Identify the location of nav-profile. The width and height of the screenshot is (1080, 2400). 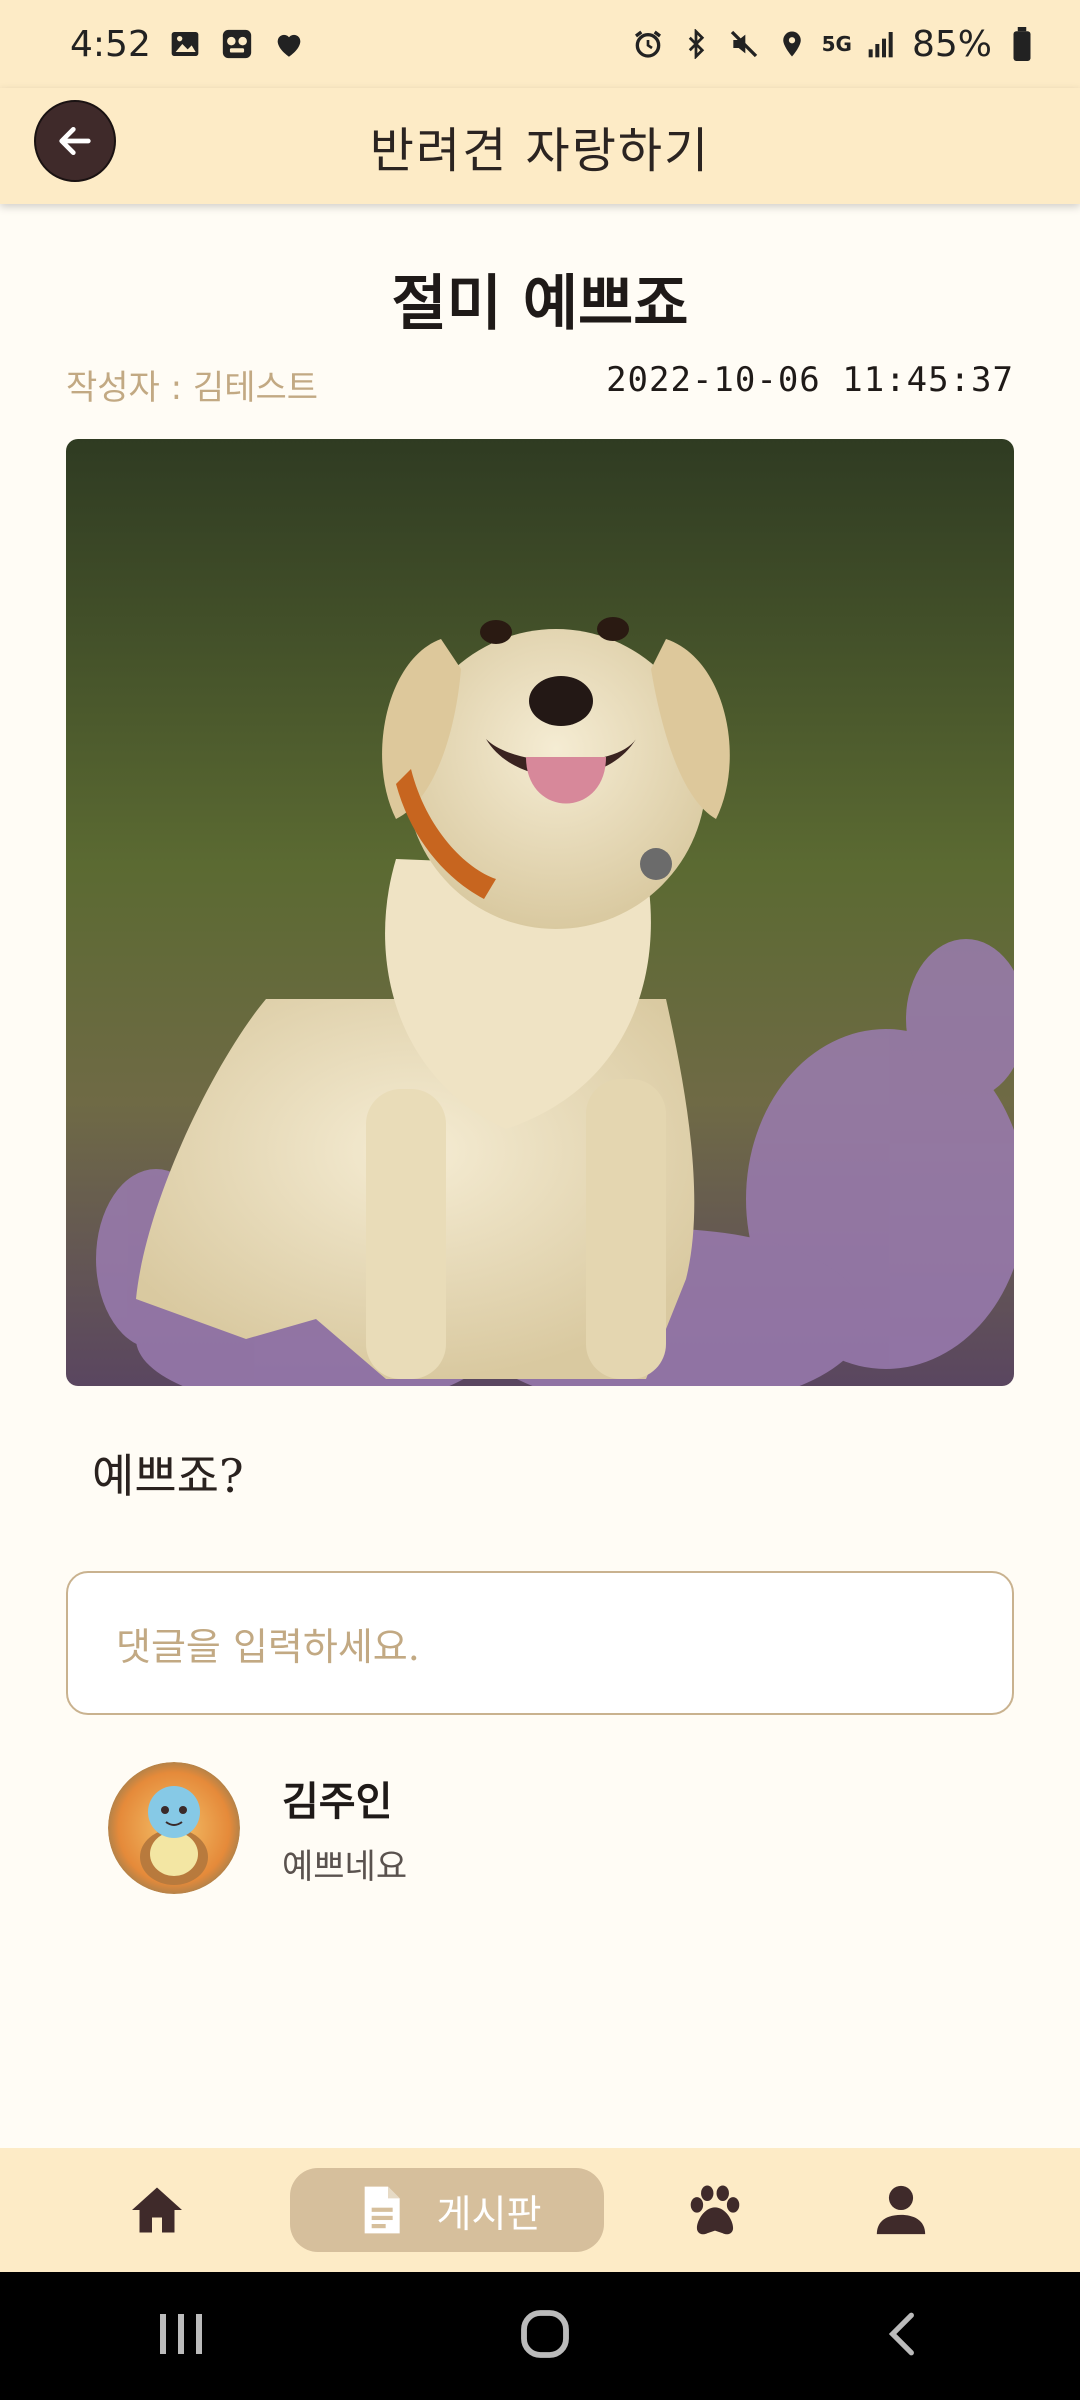
(901, 2210).